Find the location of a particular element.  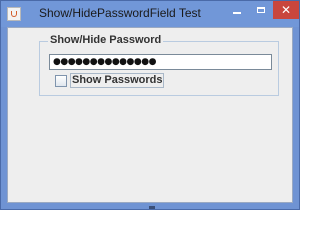

close-button: ✕ is located at coordinates (286, 10).